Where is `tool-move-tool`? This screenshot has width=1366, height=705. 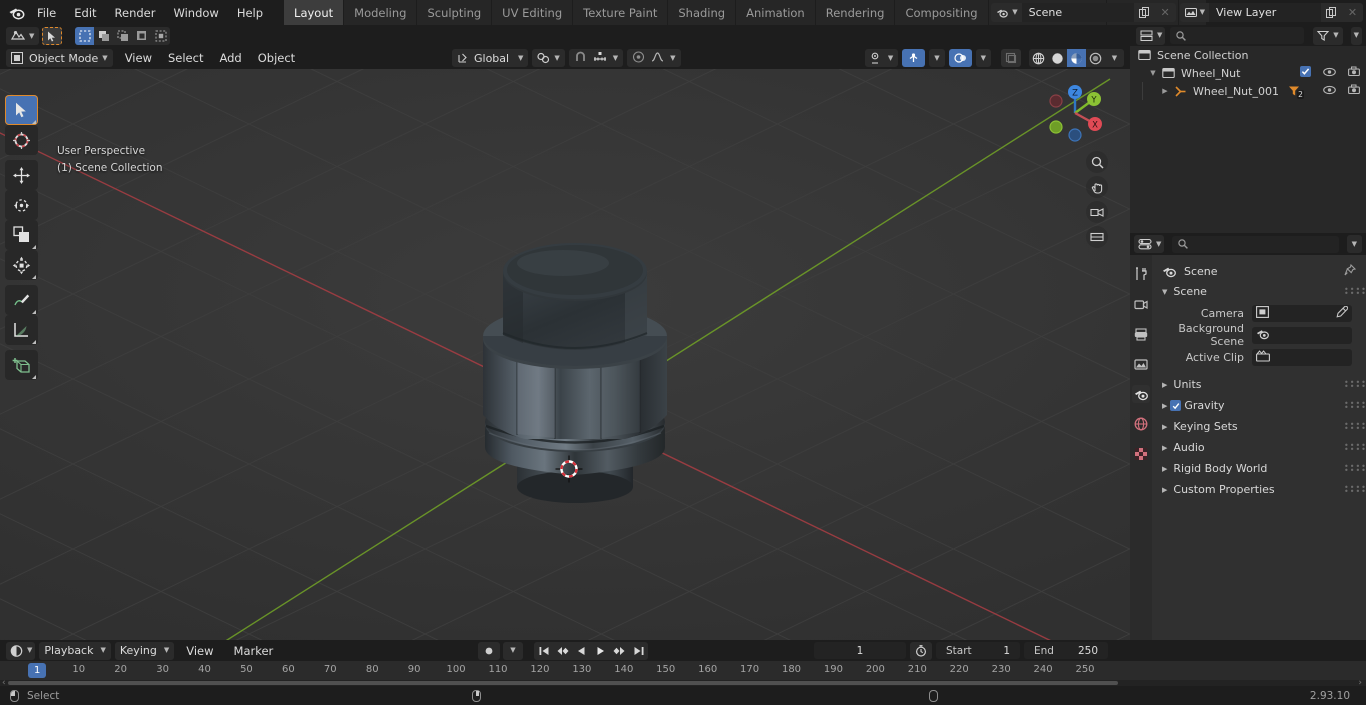 tool-move-tool is located at coordinates (21, 175).